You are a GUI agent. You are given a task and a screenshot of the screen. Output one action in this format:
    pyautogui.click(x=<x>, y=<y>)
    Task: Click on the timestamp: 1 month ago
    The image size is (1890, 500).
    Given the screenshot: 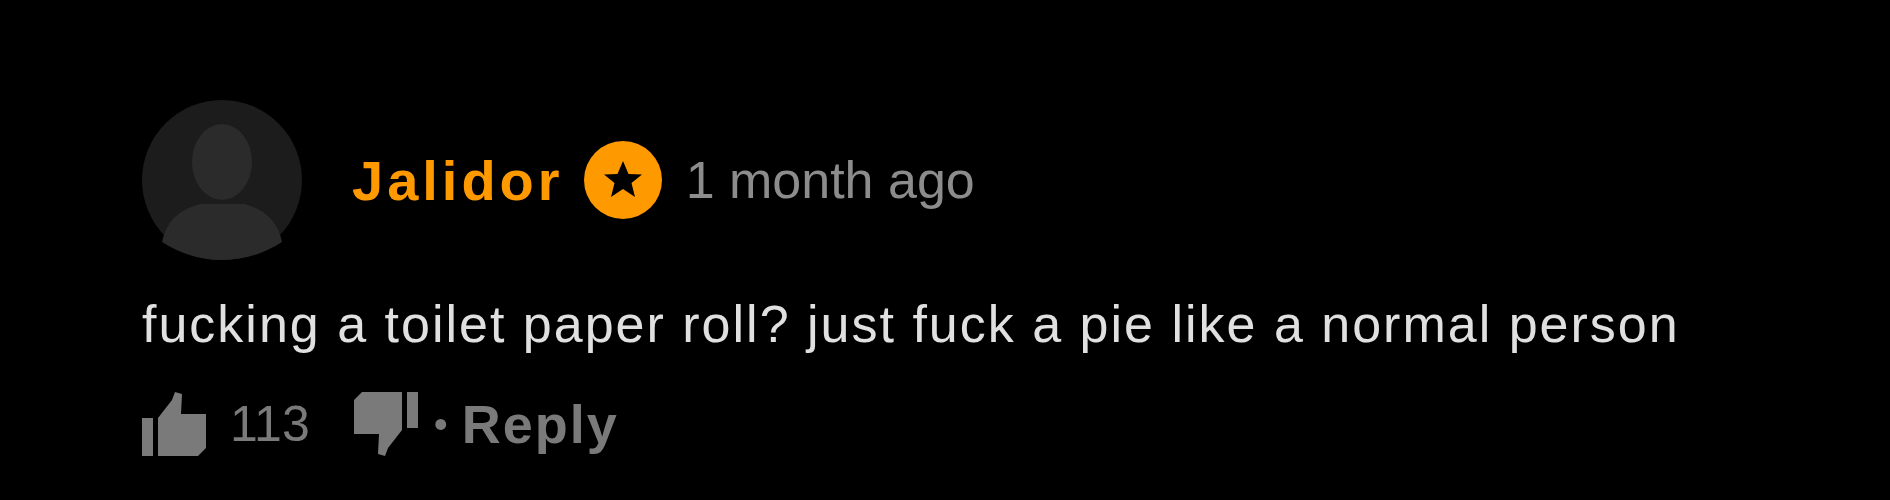 What is the action you would take?
    pyautogui.click(x=830, y=180)
    